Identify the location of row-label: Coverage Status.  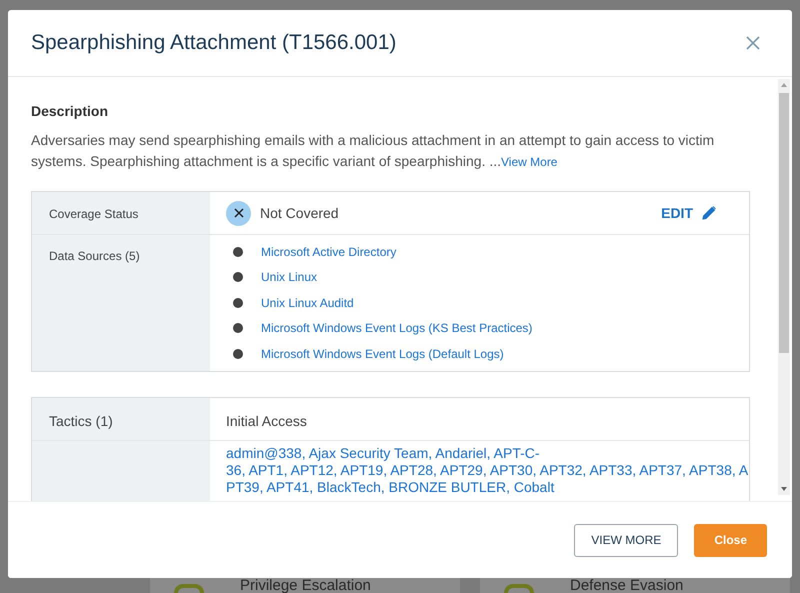
(121, 213).